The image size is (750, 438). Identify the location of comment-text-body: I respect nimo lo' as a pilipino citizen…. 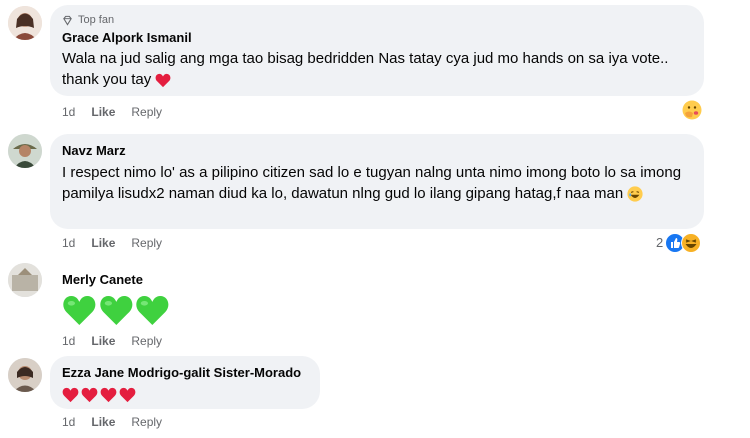
(372, 183).